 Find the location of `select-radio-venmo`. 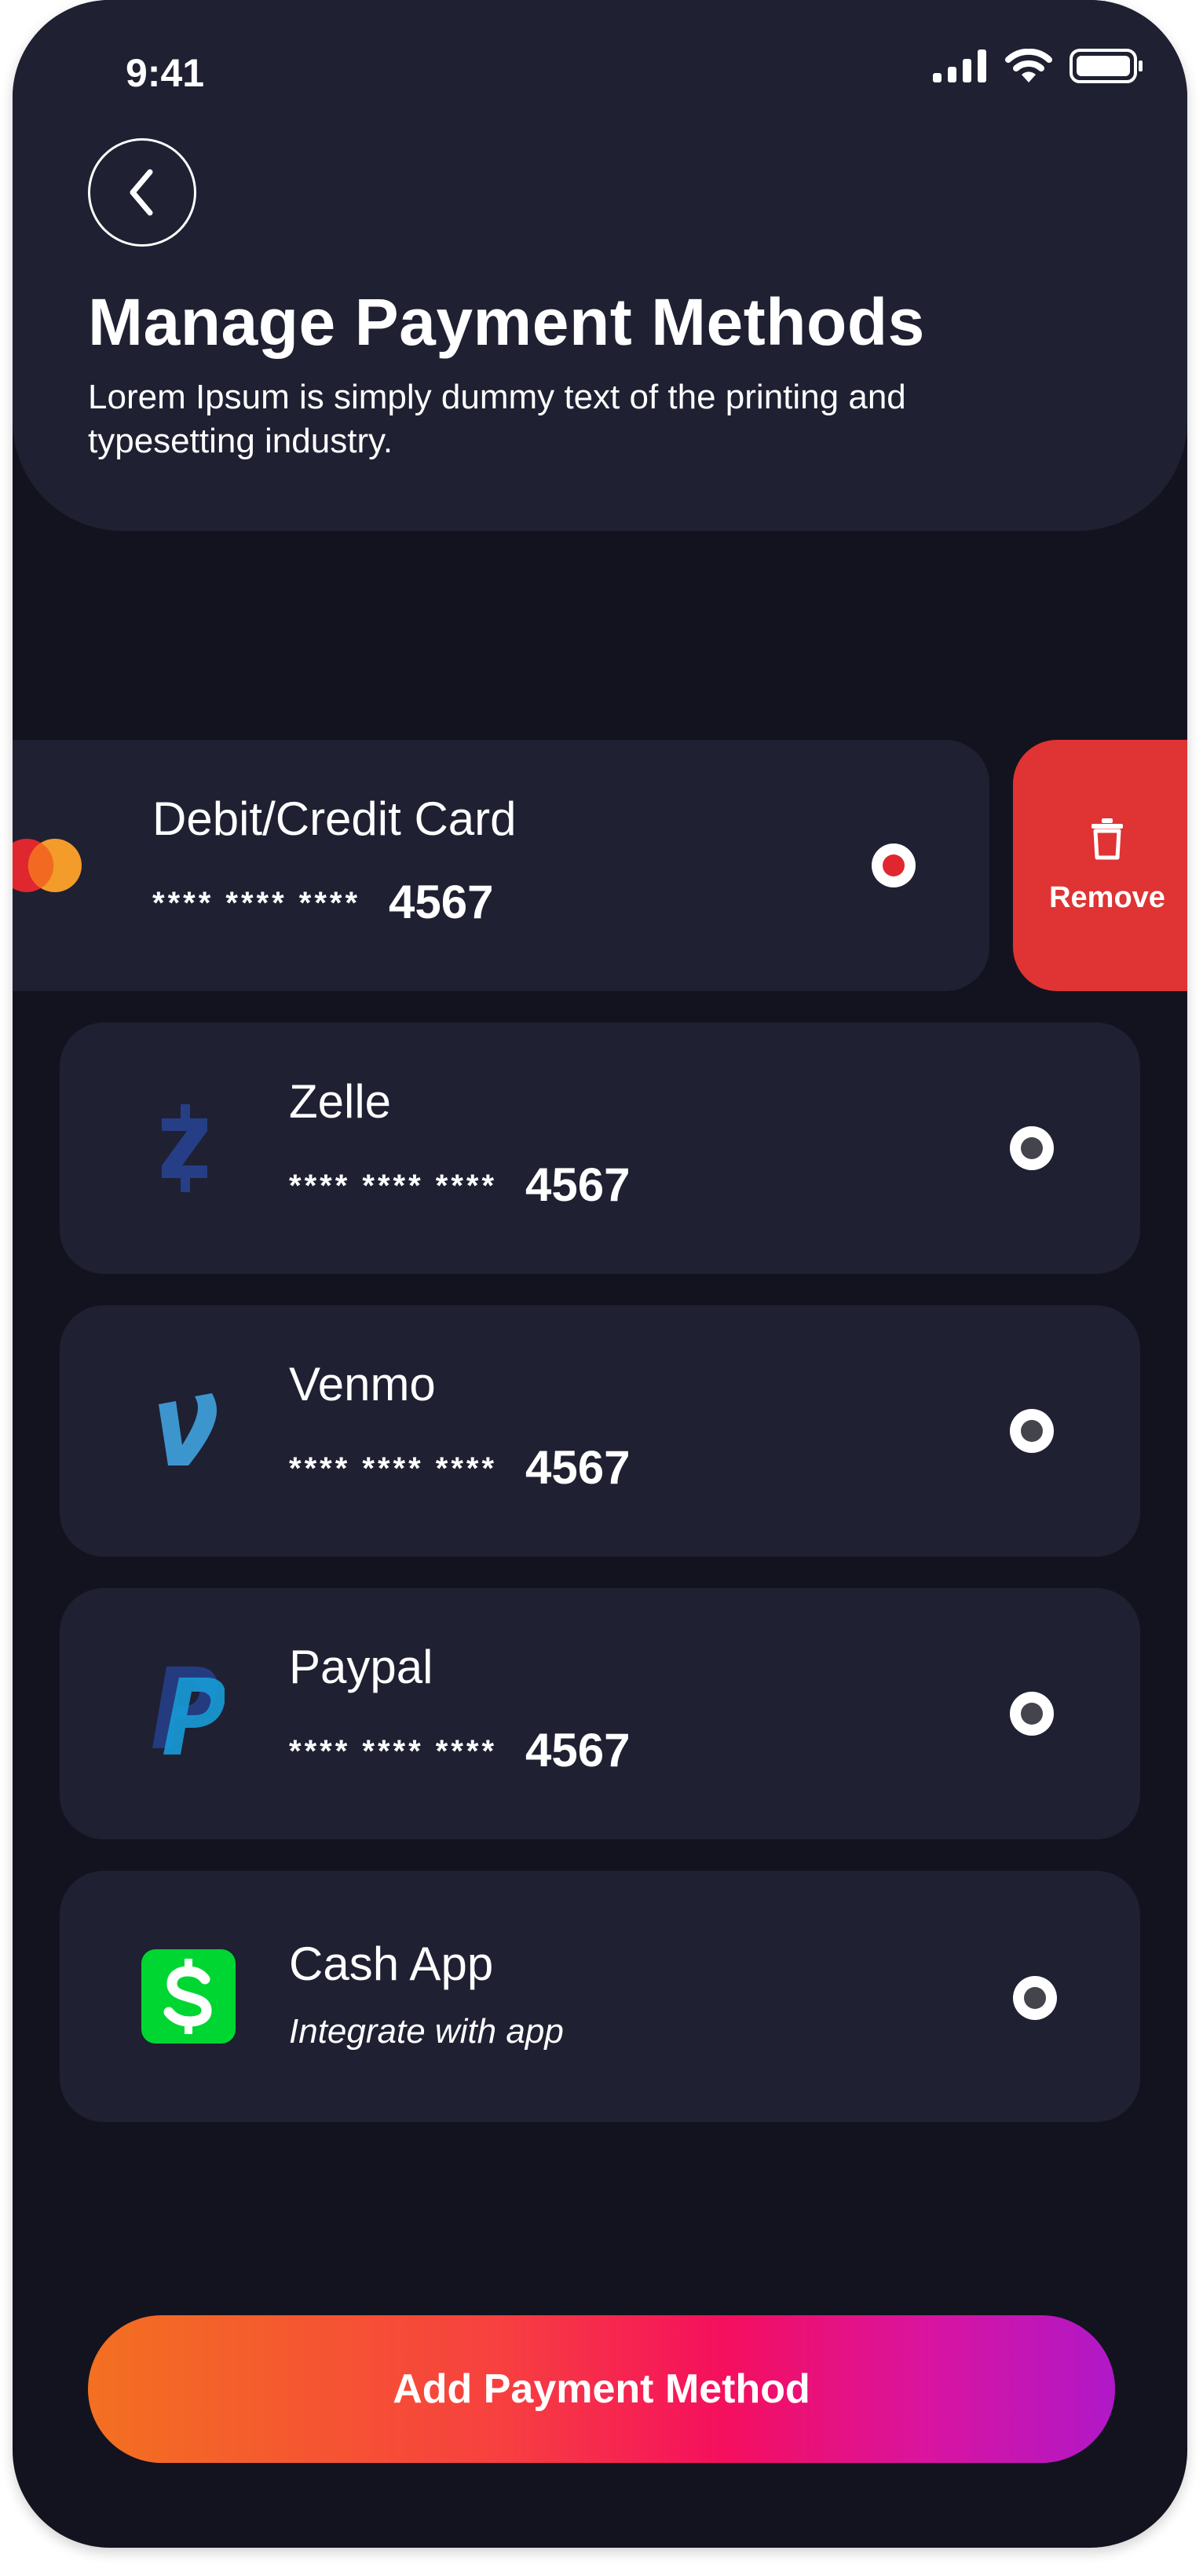

select-radio-venmo is located at coordinates (1032, 1431).